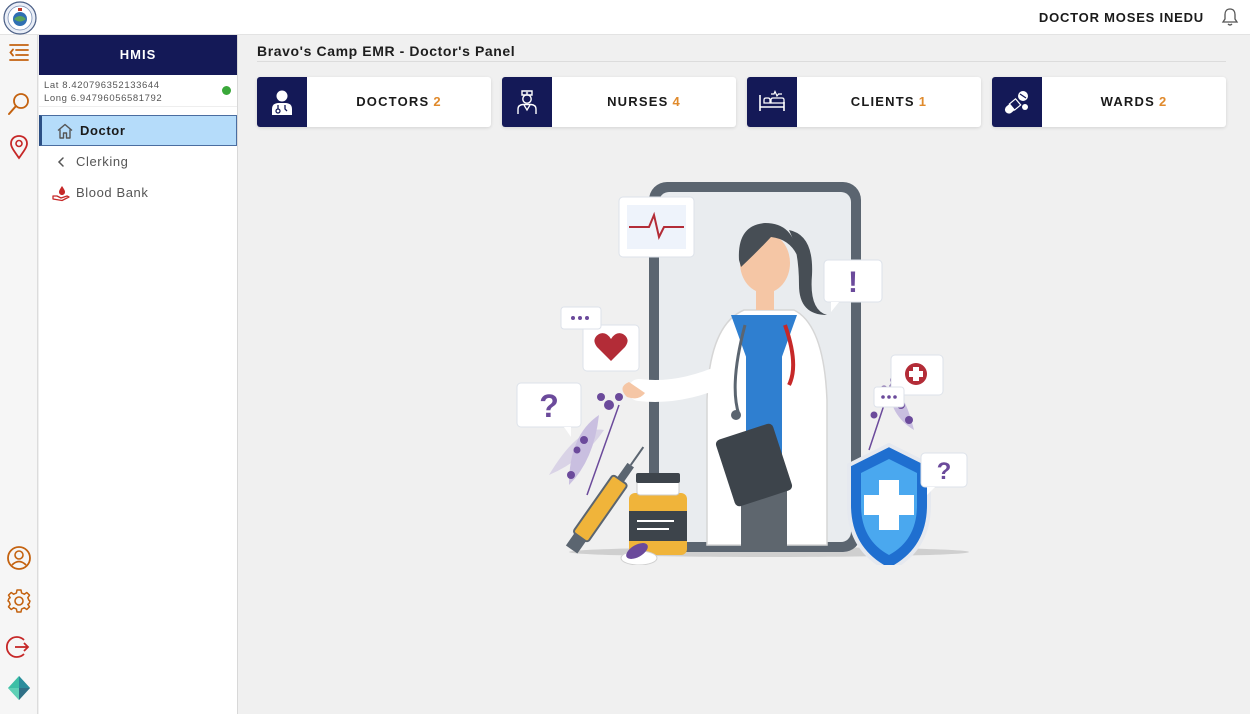 The image size is (1250, 714). I want to click on question-bubble-left: ?, so click(549, 409).